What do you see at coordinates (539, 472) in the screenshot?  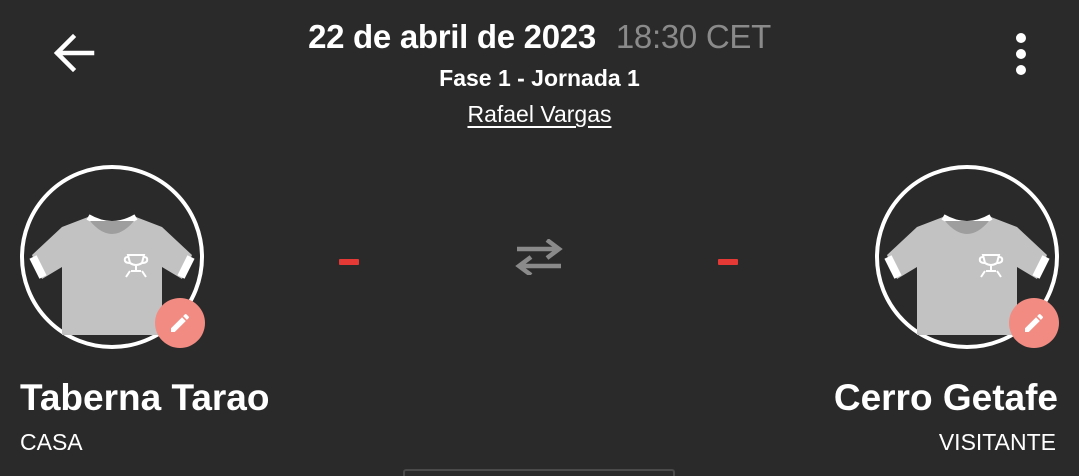 I see `bottom-panel-edge` at bounding box center [539, 472].